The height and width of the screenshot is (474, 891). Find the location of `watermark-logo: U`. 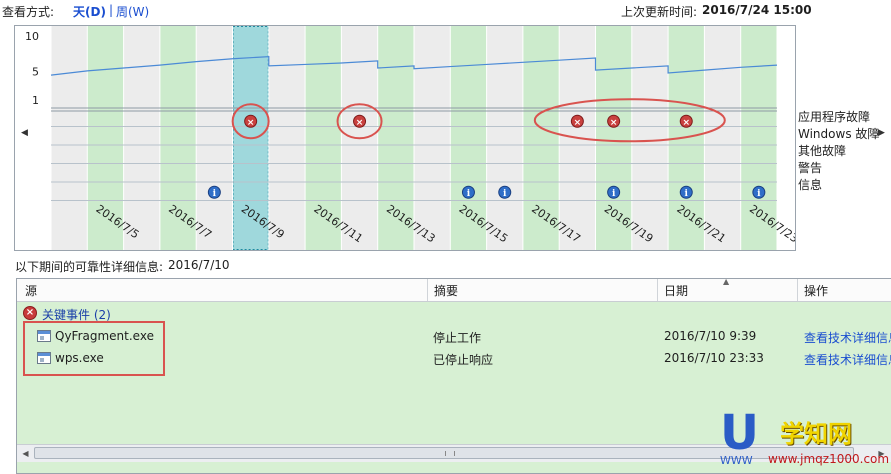

watermark-logo: U is located at coordinates (739, 433).